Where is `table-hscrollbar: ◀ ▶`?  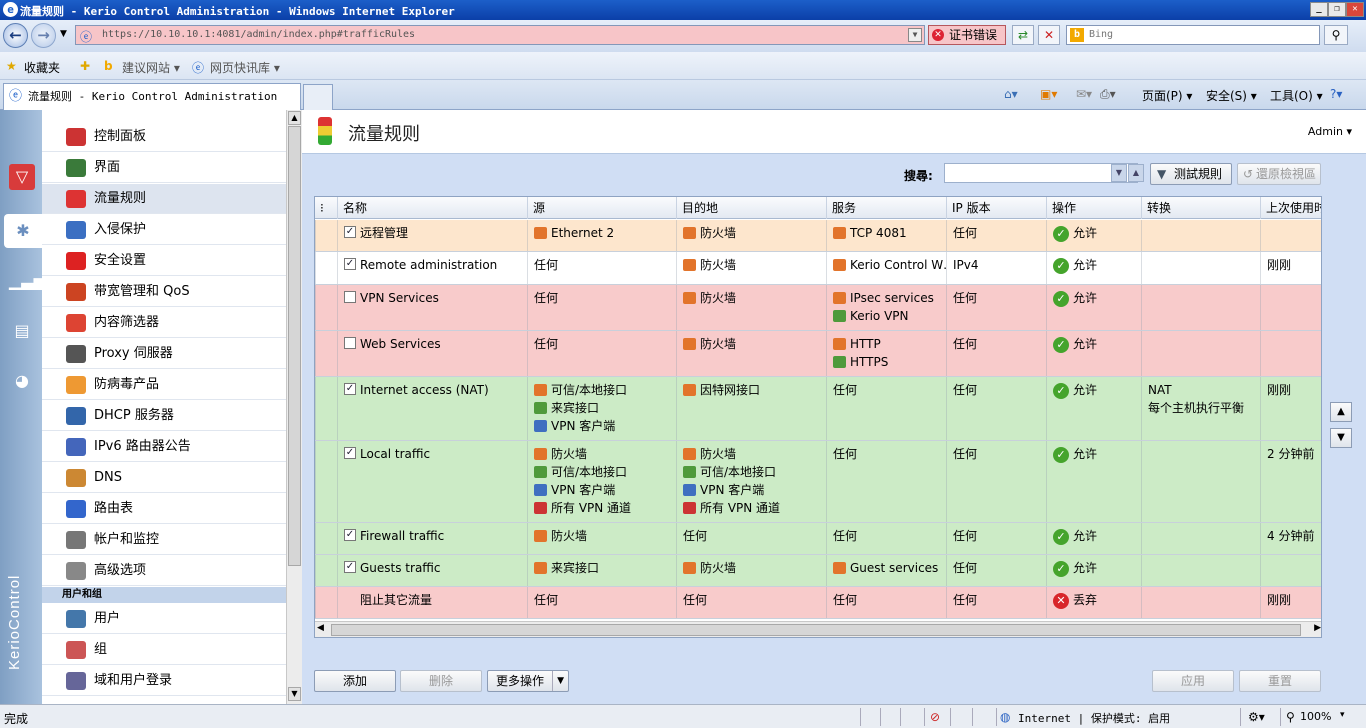 table-hscrollbar: ◀ ▶ is located at coordinates (818, 629).